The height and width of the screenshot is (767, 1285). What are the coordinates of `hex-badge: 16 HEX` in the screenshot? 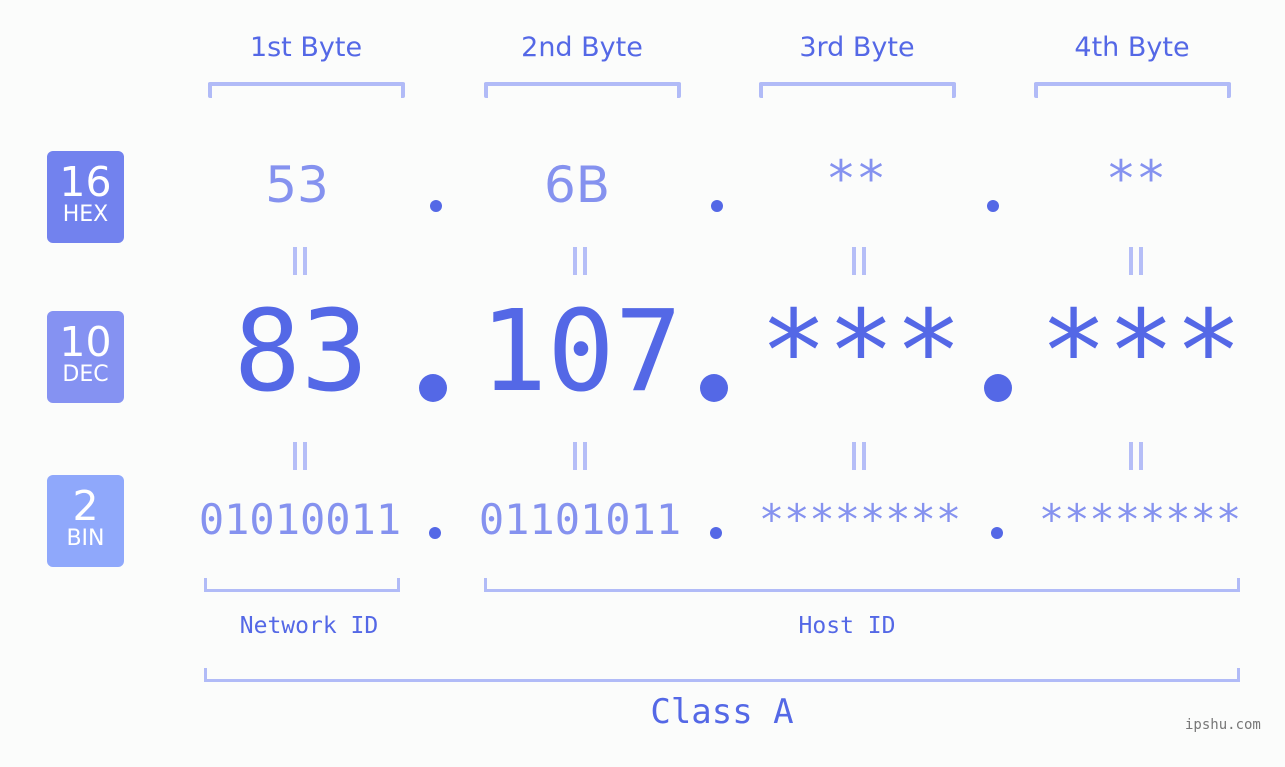 It's located at (85, 197).